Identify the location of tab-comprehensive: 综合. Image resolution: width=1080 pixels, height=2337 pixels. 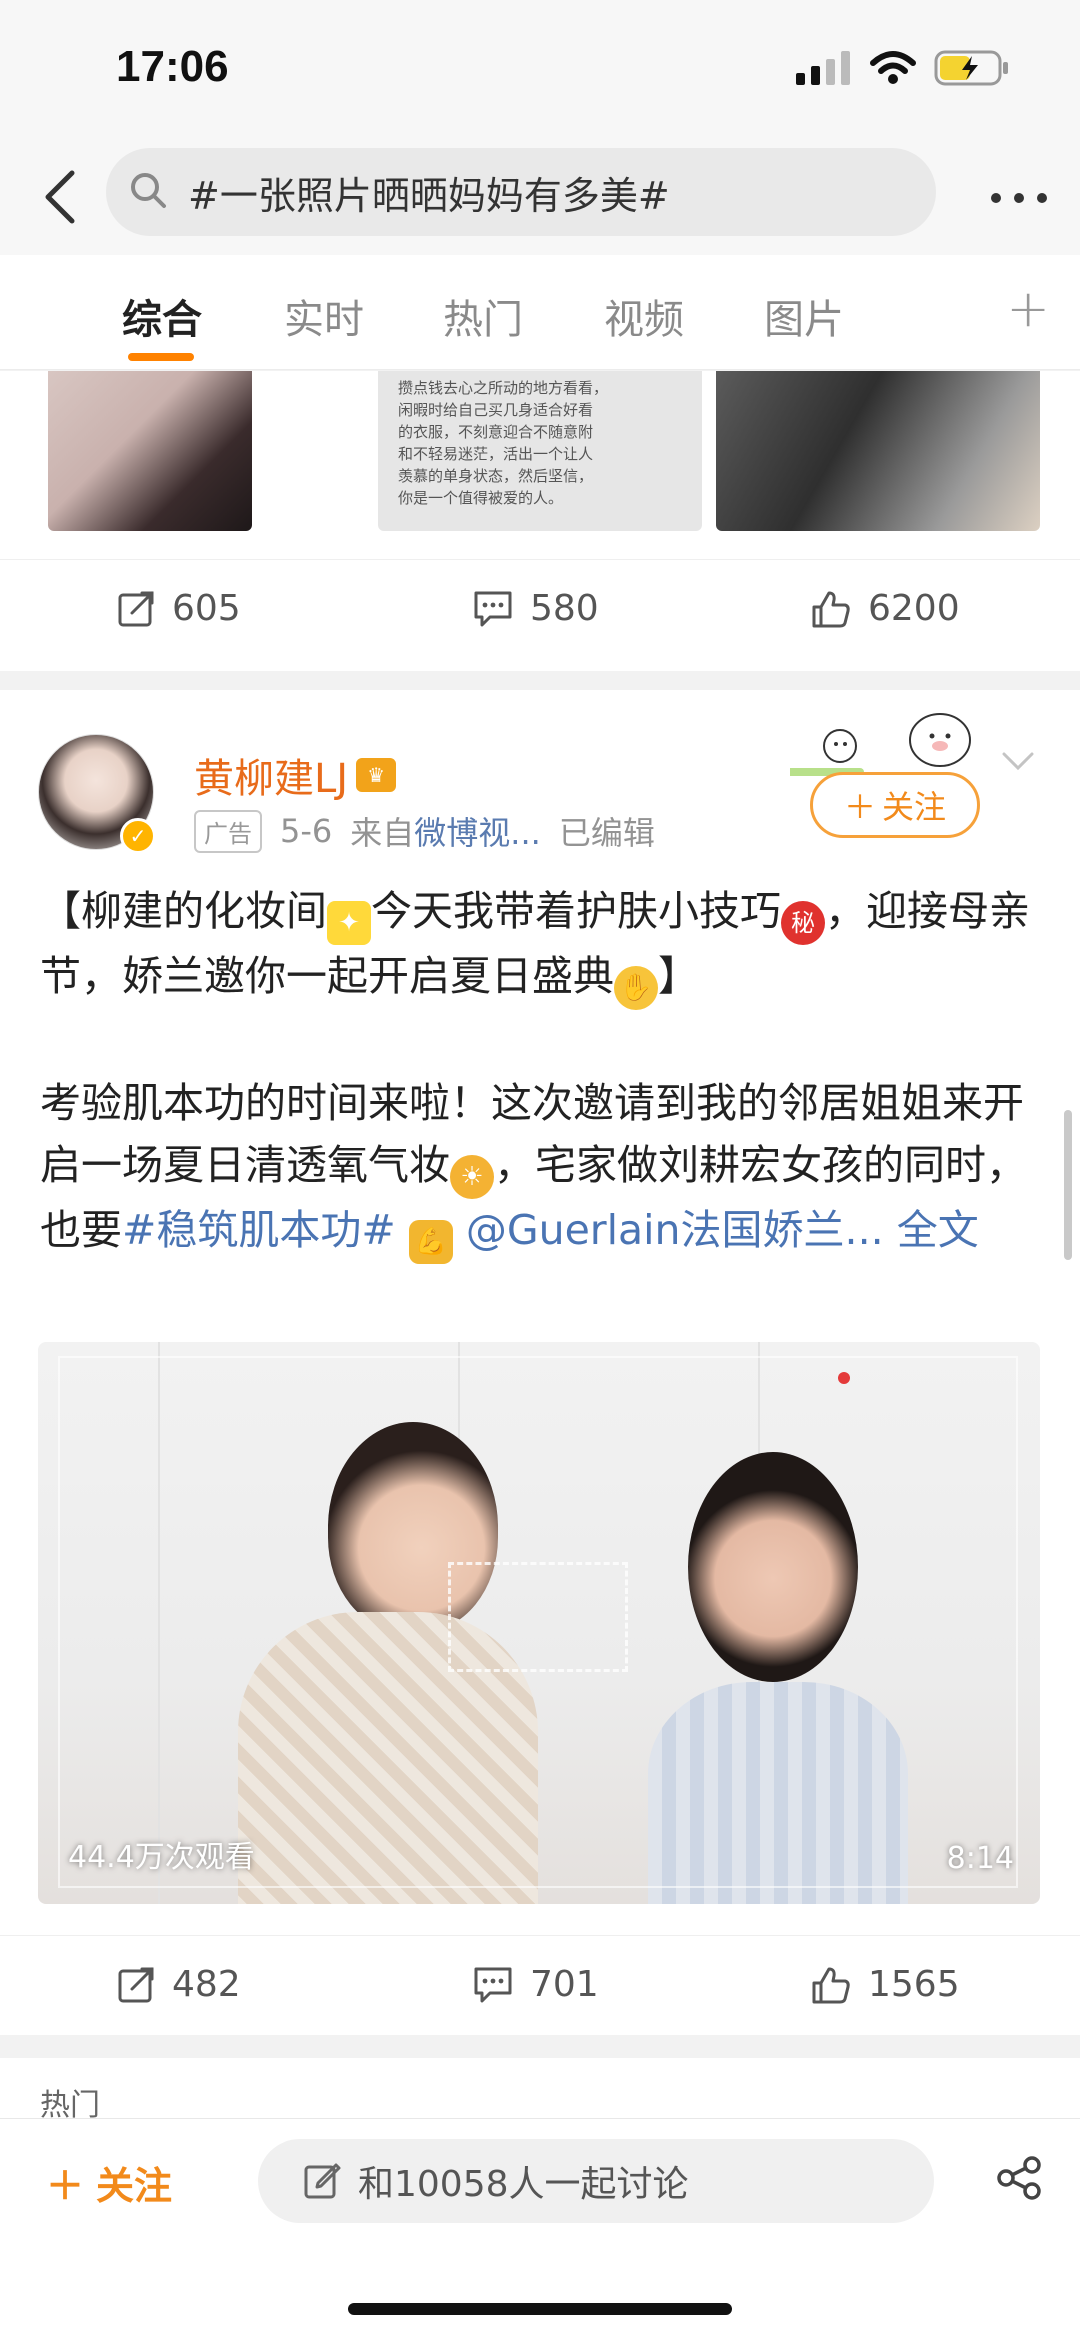
(162, 316).